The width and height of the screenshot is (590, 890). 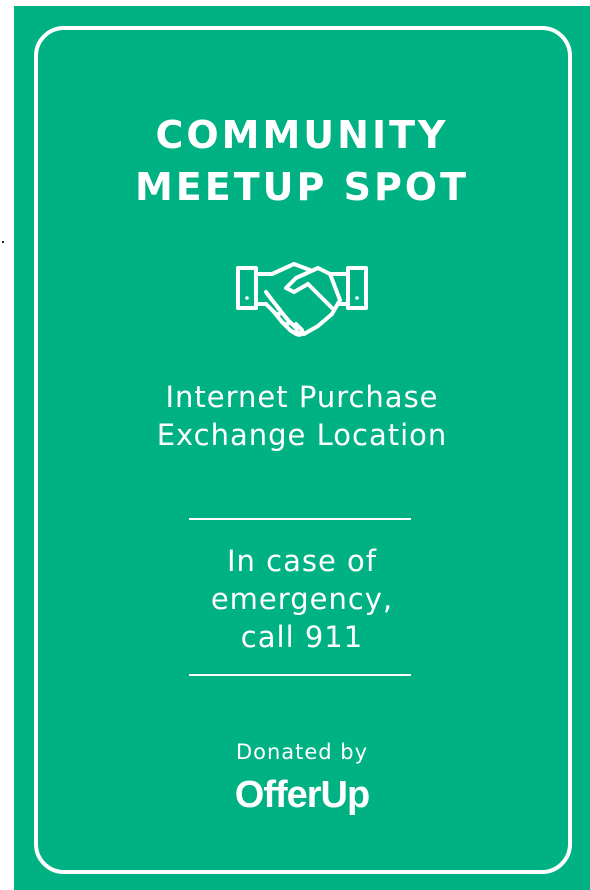 What do you see at coordinates (300, 675) in the screenshot?
I see `divider-bottom` at bounding box center [300, 675].